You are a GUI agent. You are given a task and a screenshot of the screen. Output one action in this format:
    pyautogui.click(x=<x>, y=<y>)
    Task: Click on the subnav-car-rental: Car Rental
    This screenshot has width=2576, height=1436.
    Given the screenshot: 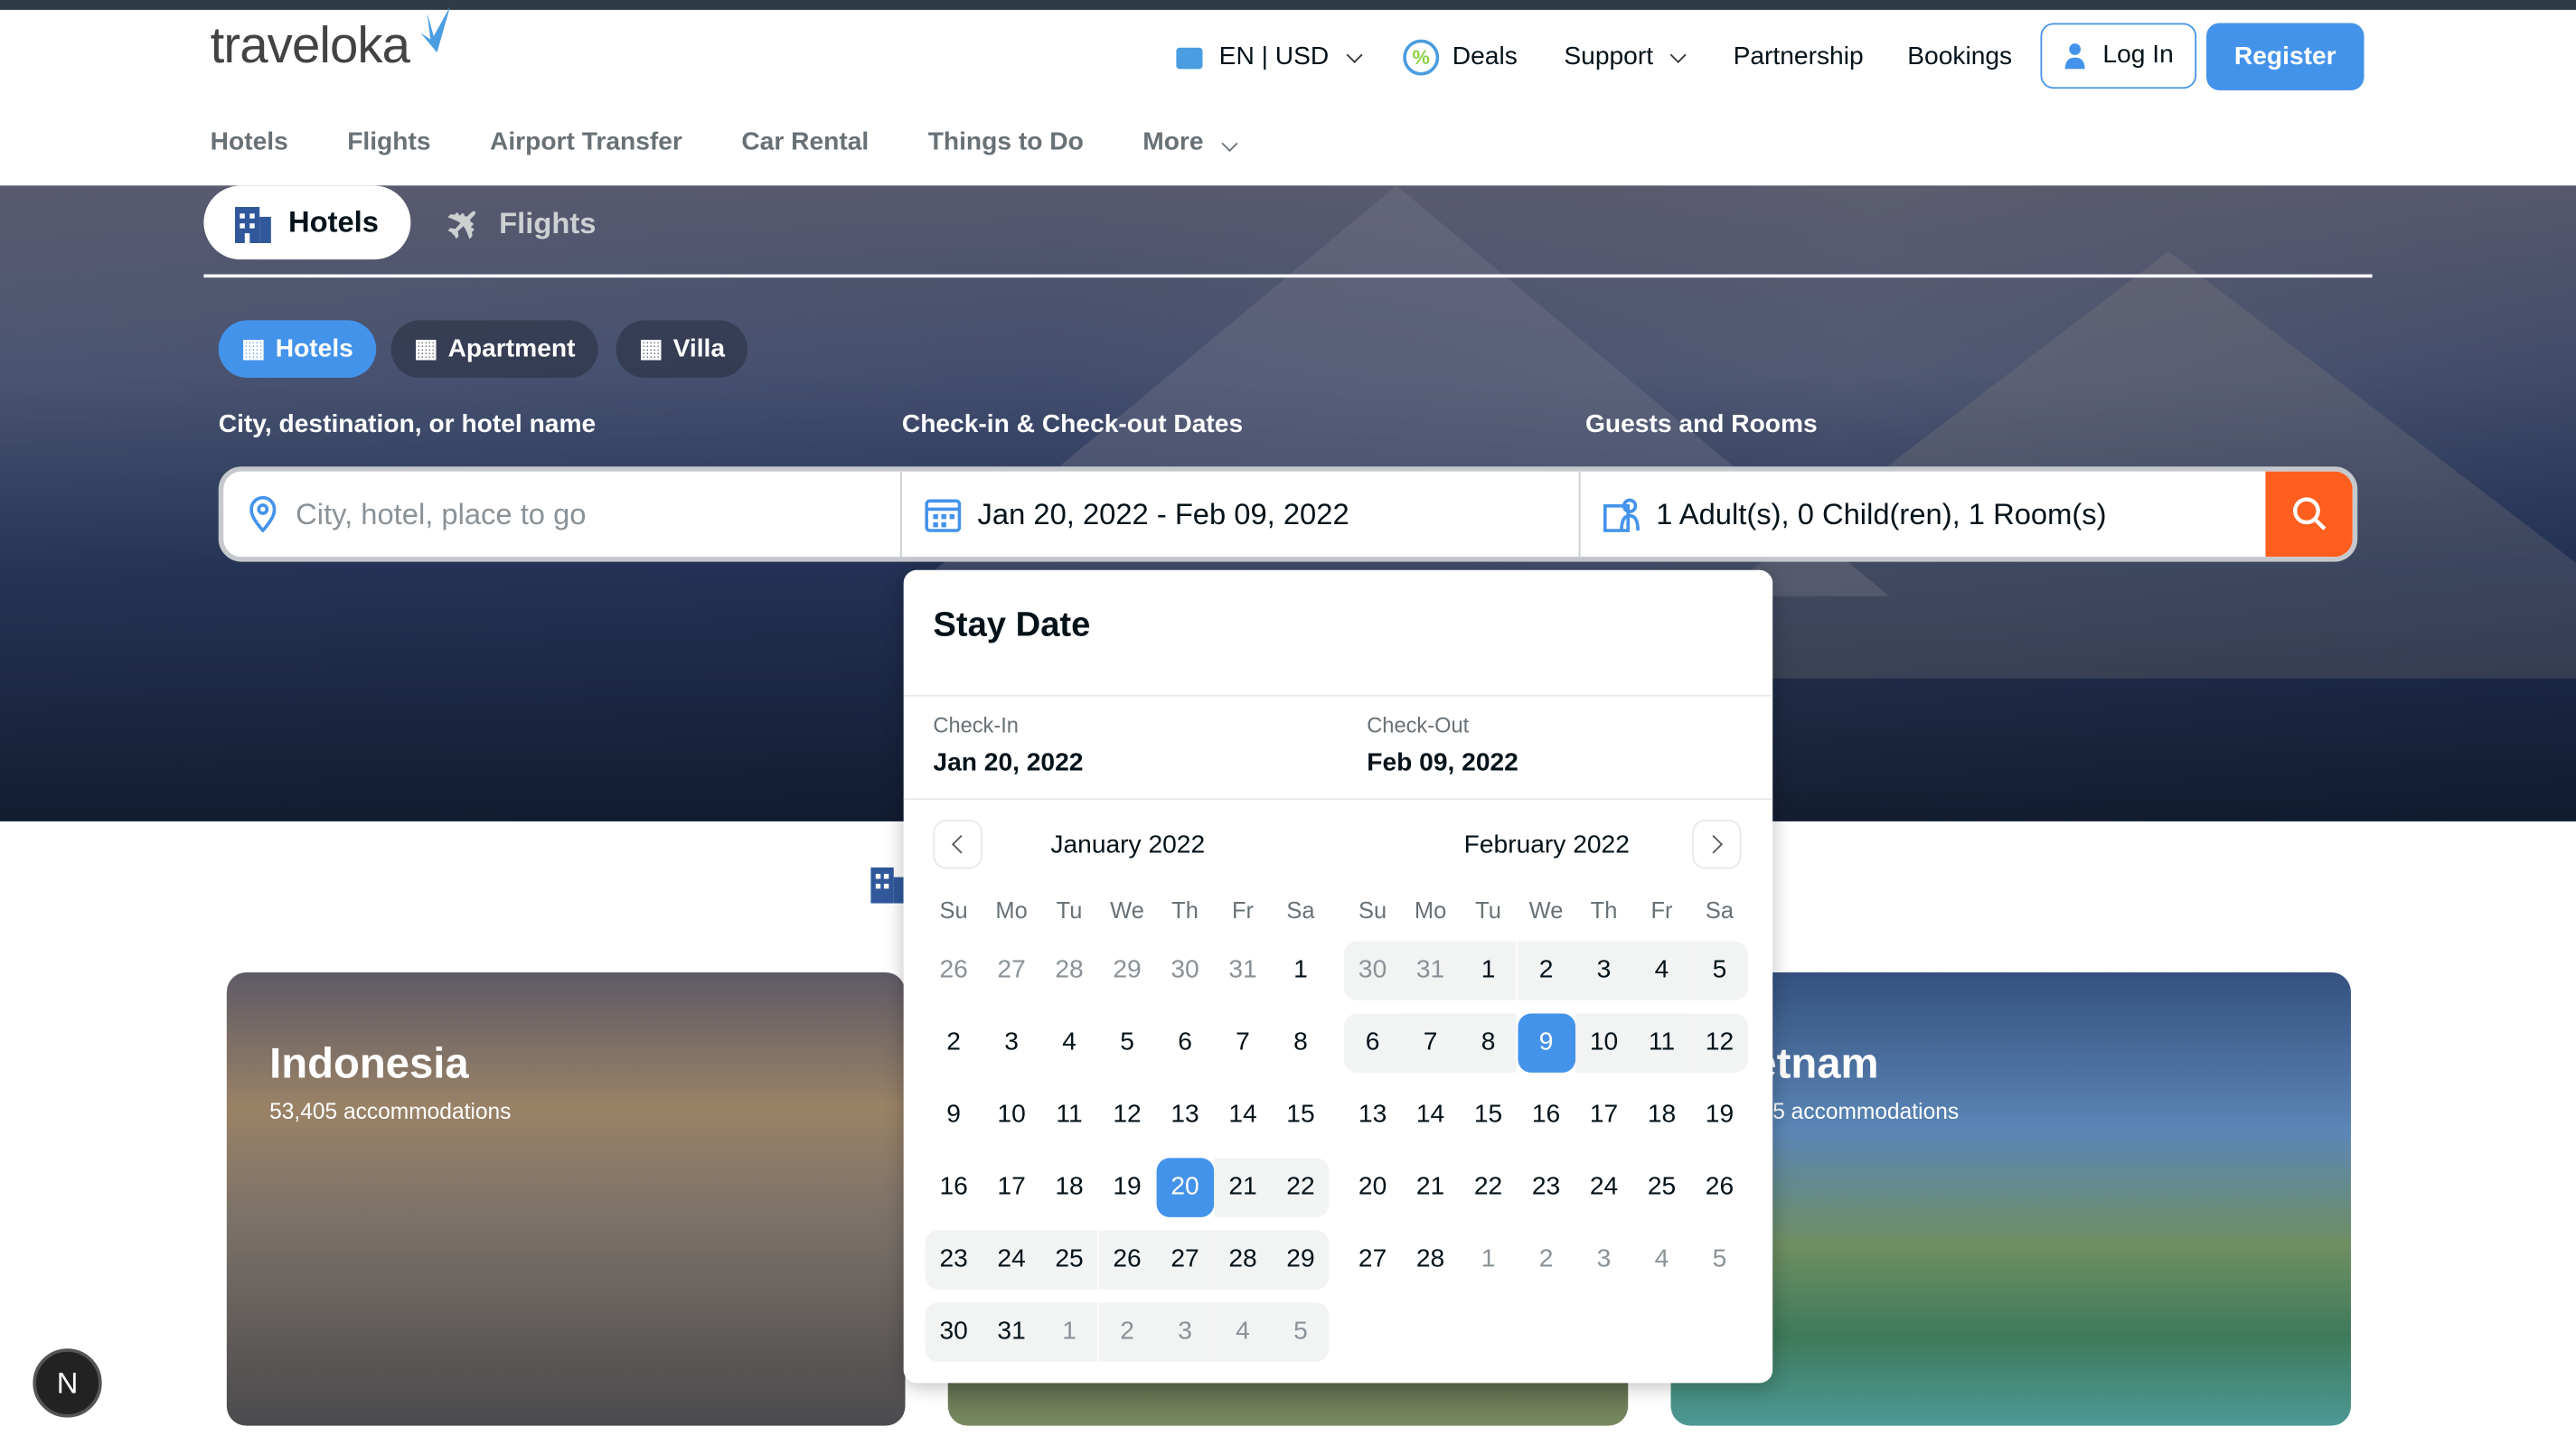 What is the action you would take?
    pyautogui.click(x=805, y=143)
    